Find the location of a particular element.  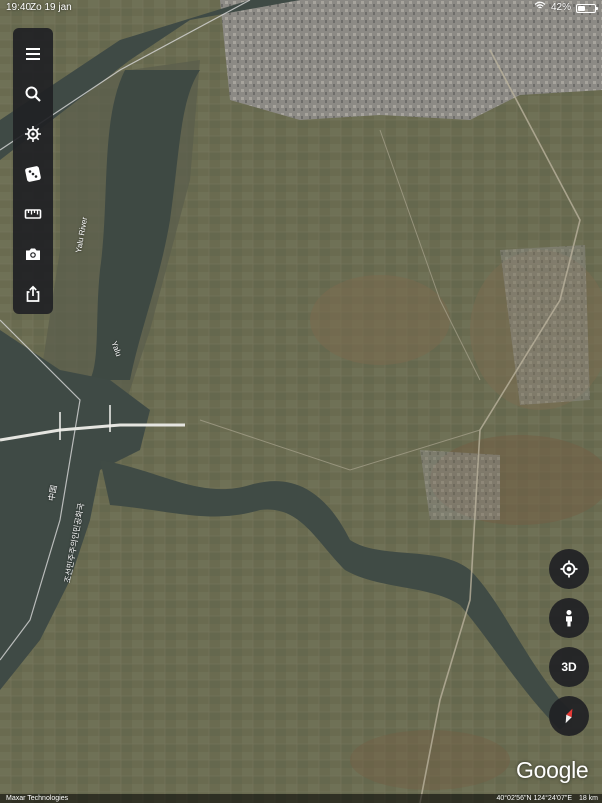

menu-icon is located at coordinates (33, 54).